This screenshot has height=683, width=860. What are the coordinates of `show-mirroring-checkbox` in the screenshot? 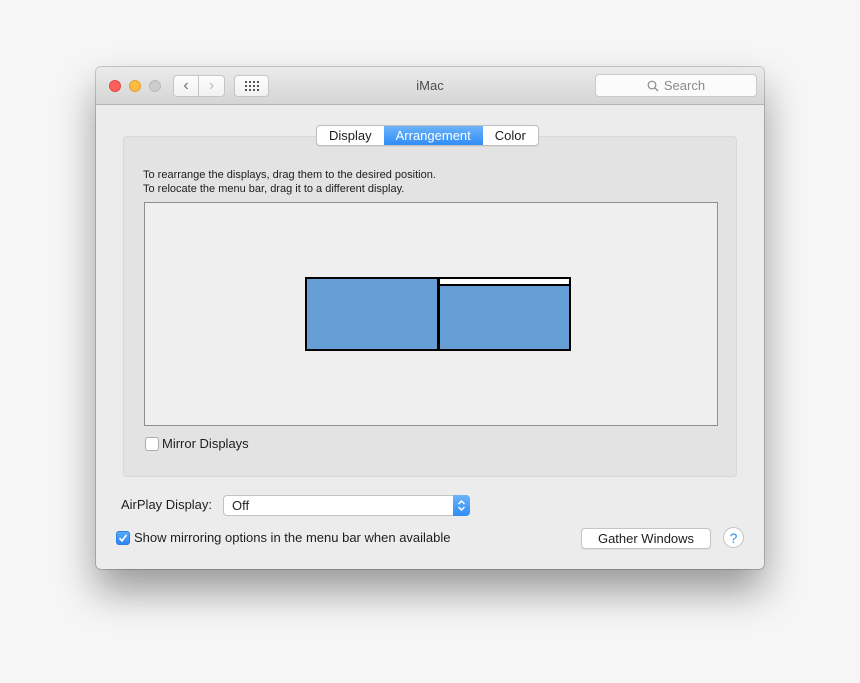 It's located at (123, 538).